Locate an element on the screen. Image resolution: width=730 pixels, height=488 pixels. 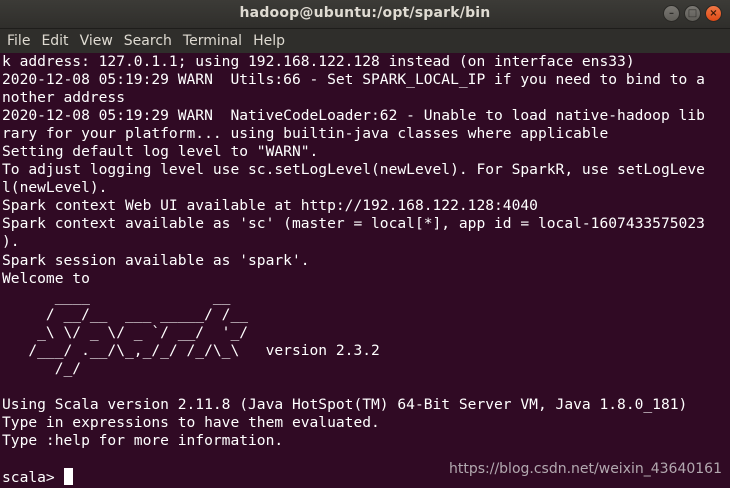
menu-view: View is located at coordinates (96, 41).